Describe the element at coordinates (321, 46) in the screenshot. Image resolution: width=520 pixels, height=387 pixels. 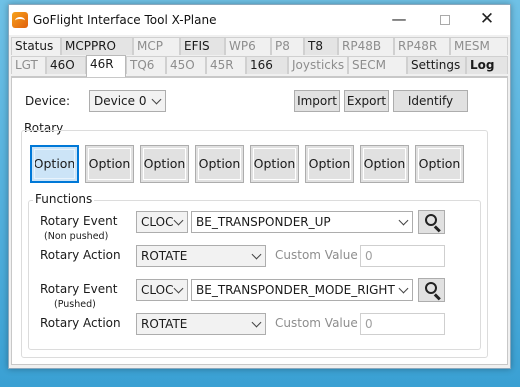
I see `tab-t8: T8` at that location.